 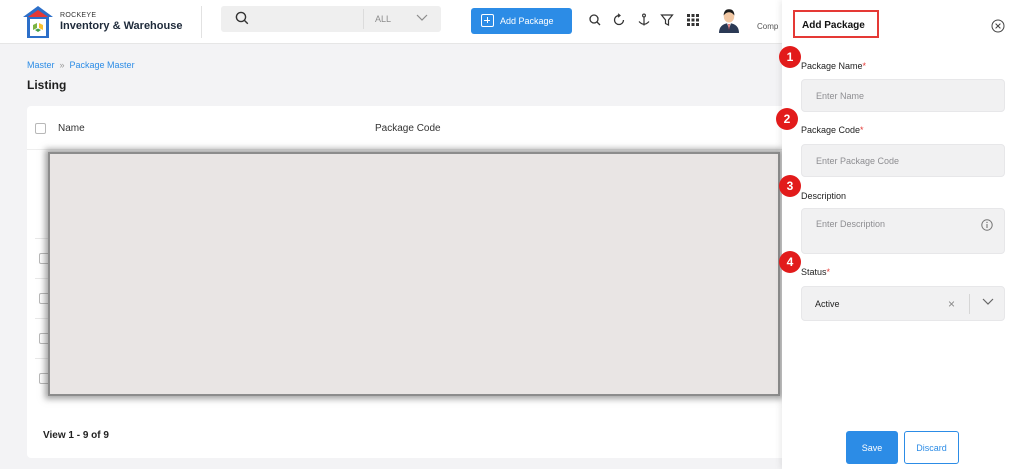 I want to click on step-badge-3: 3, so click(x=790, y=186).